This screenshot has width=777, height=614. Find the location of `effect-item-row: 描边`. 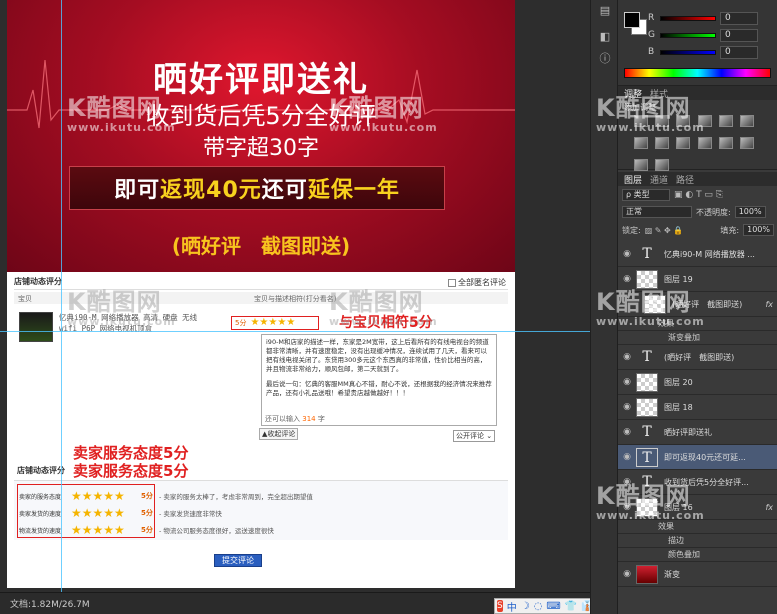

effect-item-row: 描边 is located at coordinates (697, 541).